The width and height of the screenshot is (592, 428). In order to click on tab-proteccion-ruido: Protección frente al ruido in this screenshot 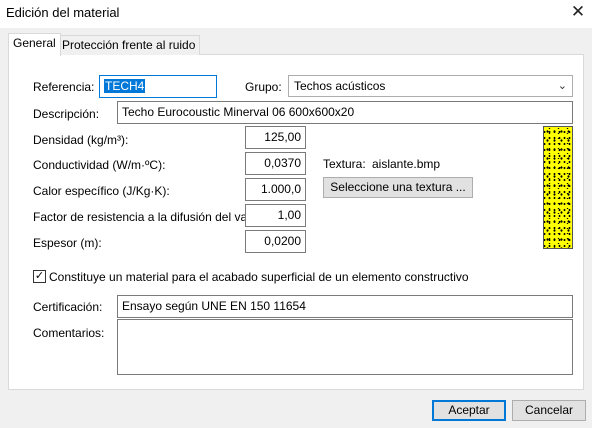, I will do `click(129, 45)`.